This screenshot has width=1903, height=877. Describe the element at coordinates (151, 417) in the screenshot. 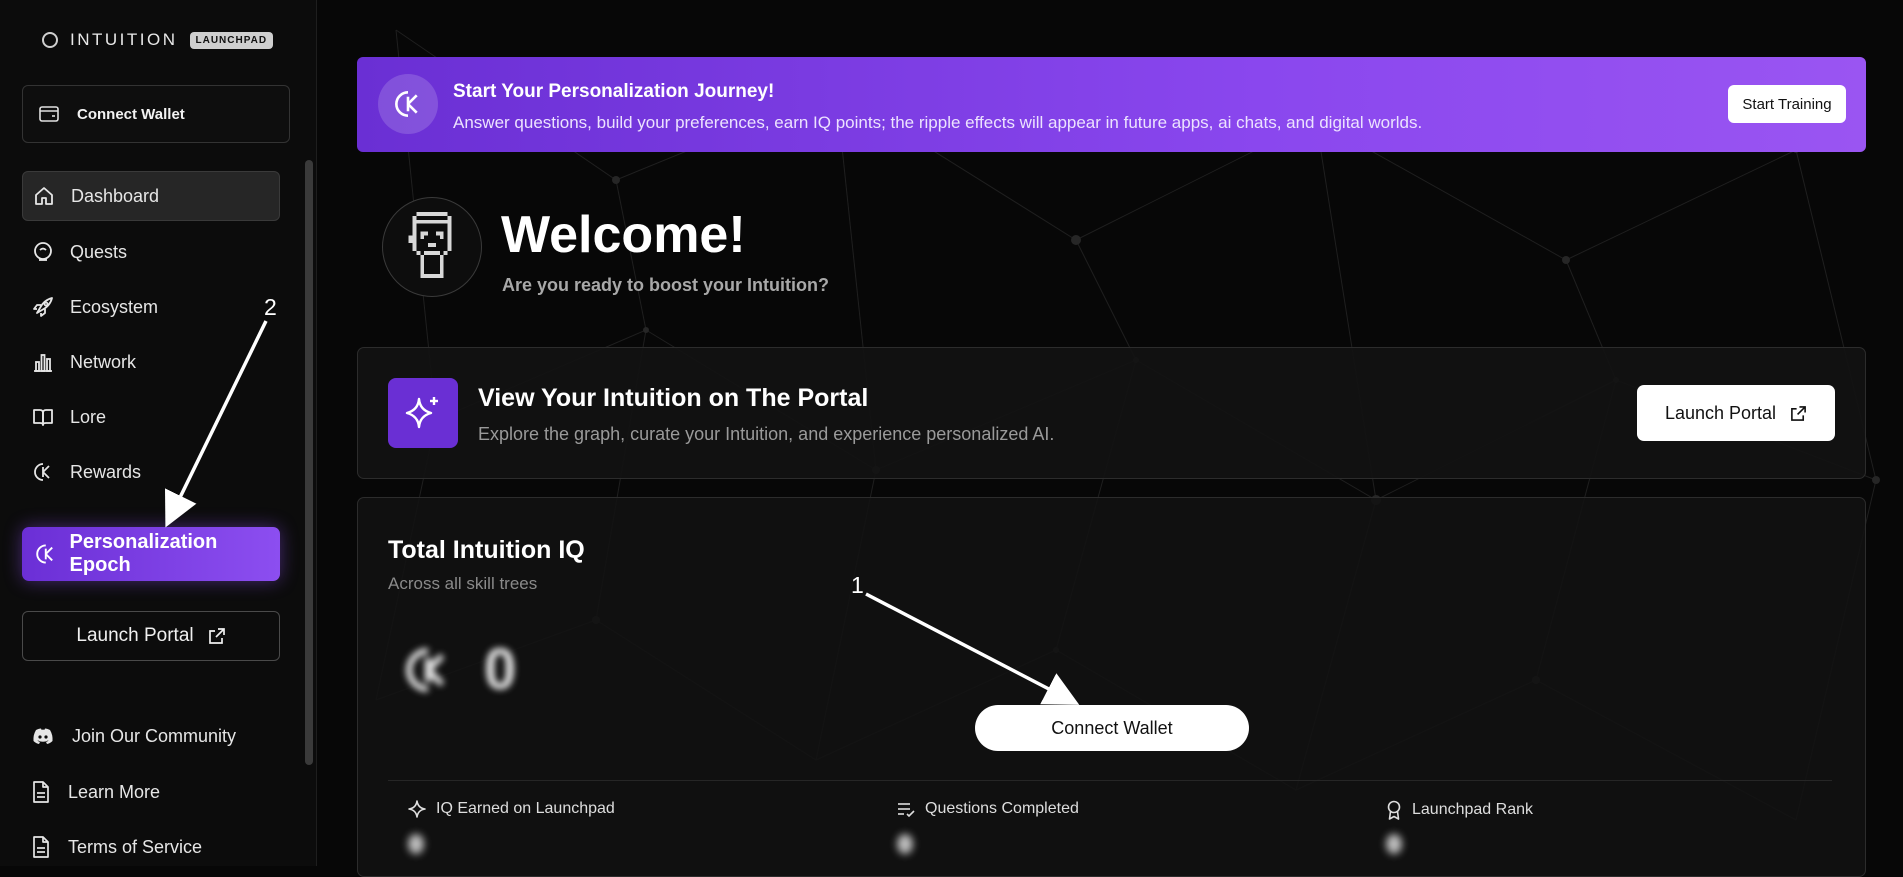

I see `sidebar-item-lore: Lore` at that location.